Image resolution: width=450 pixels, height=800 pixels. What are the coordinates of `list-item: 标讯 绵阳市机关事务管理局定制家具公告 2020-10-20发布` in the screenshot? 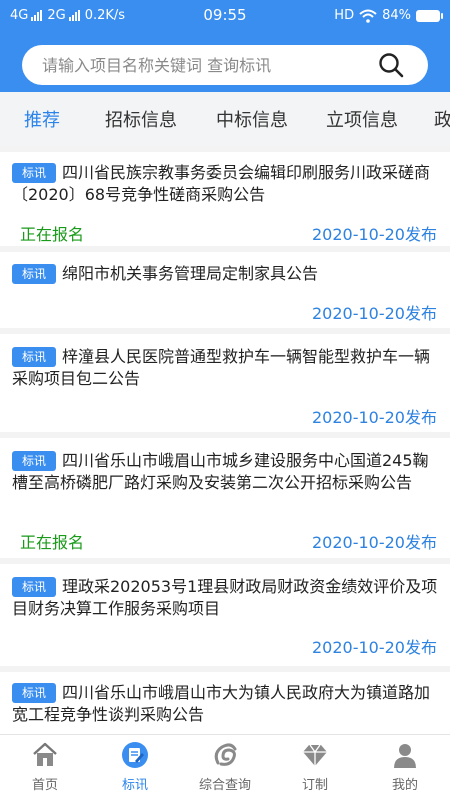 It's located at (225, 290).